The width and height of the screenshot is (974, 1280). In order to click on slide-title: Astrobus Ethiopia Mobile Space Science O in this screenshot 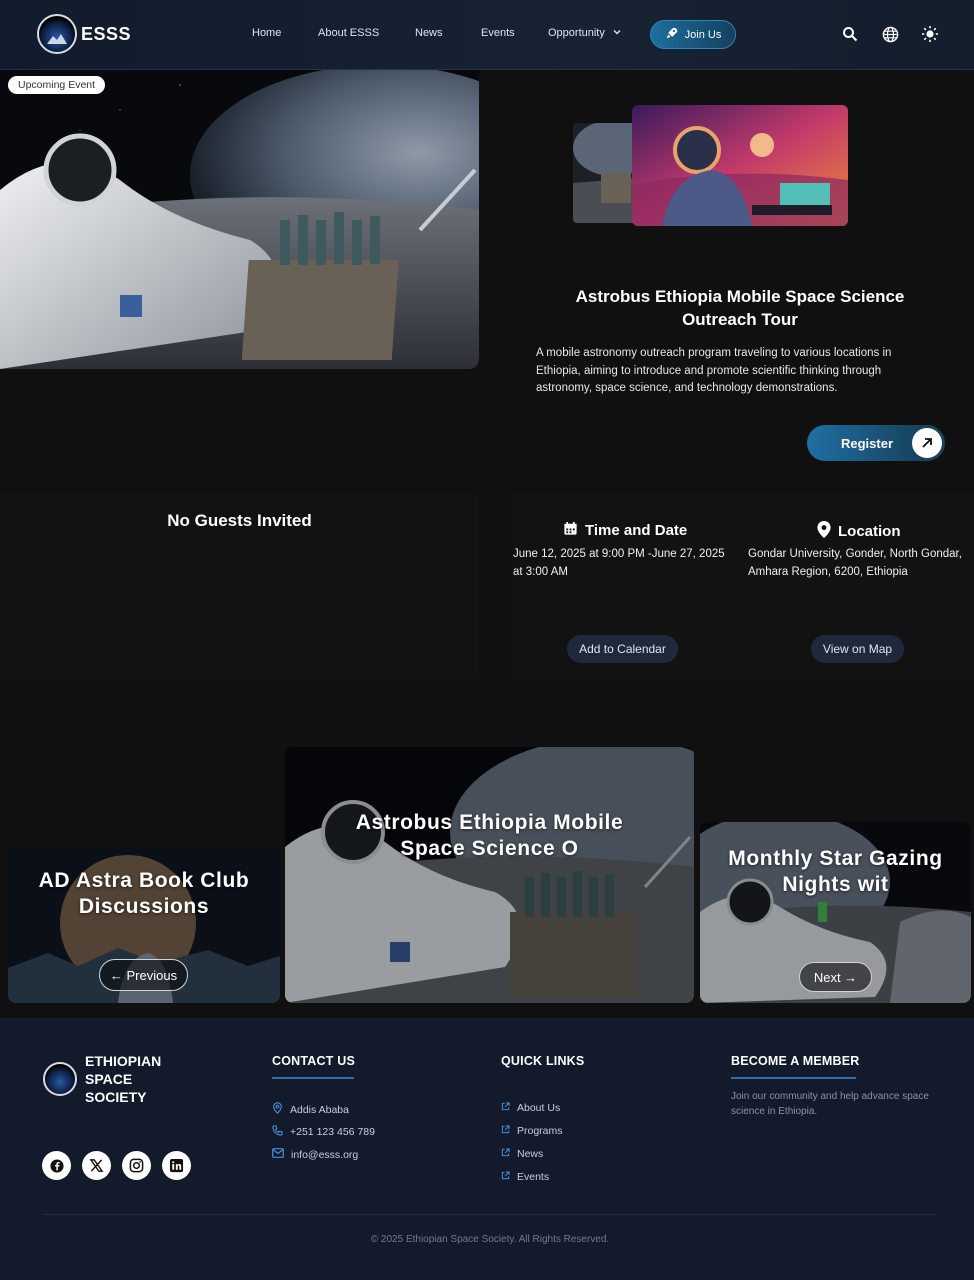, I will do `click(489, 835)`.